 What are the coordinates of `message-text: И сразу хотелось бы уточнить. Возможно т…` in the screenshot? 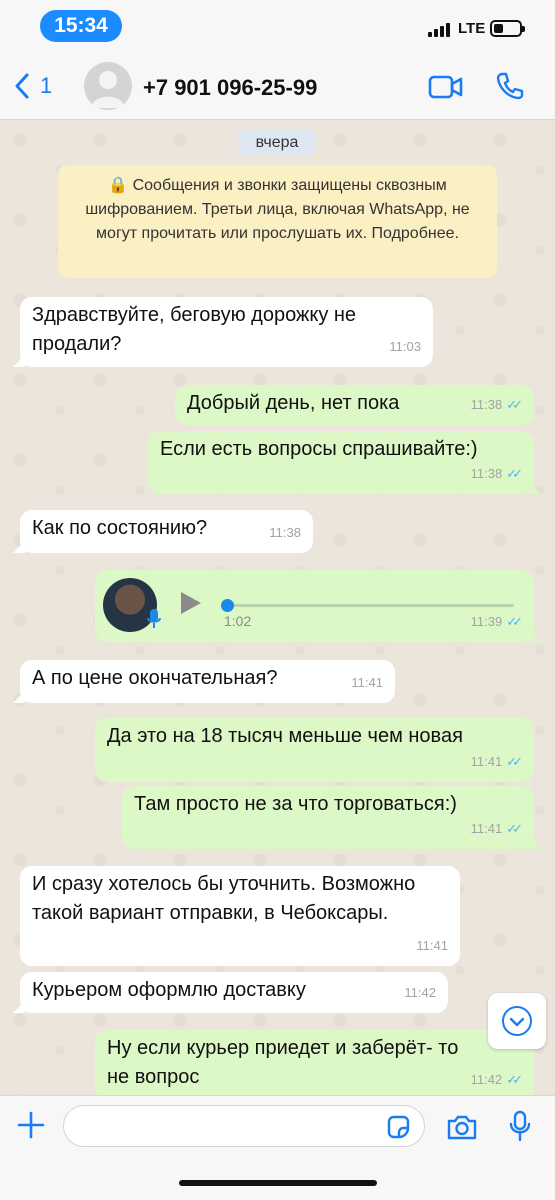 It's located at (224, 898).